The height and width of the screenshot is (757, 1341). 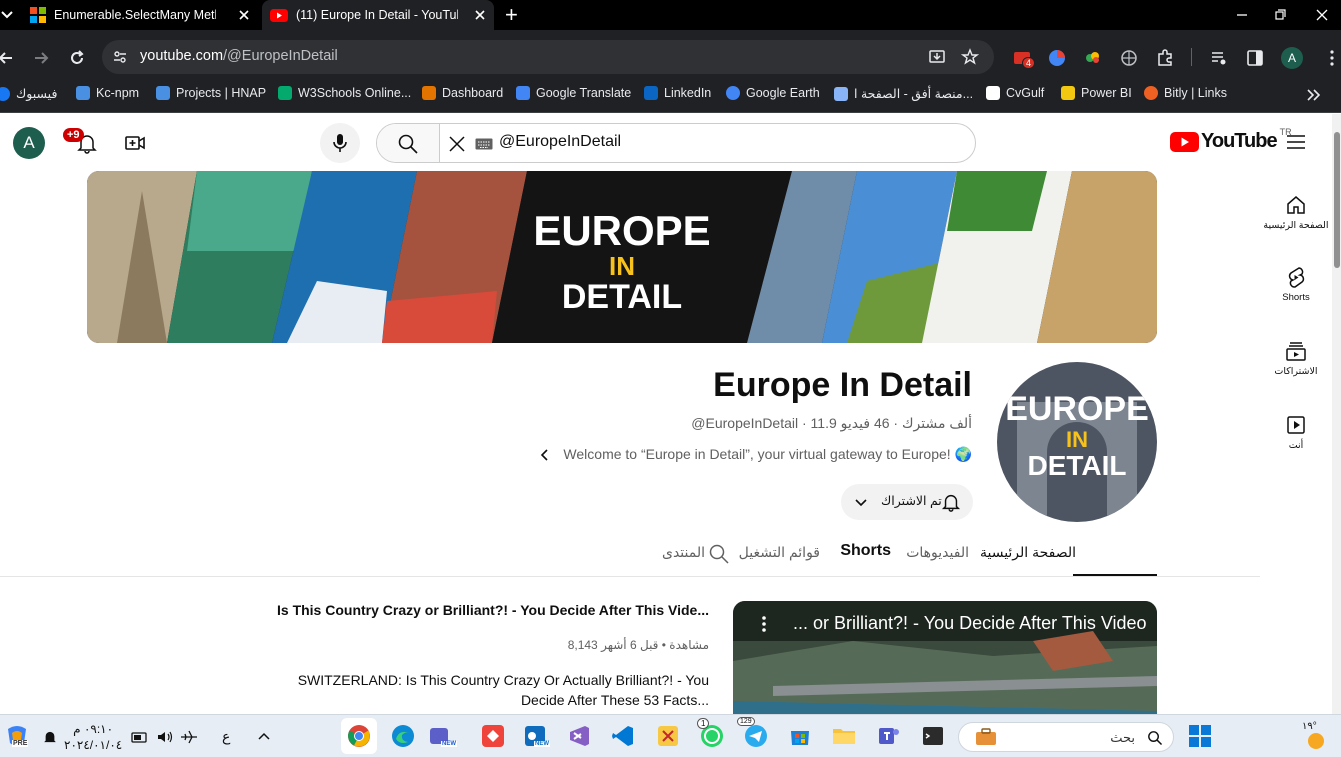 What do you see at coordinates (41, 58) in the screenshot?
I see `forward-icon` at bounding box center [41, 58].